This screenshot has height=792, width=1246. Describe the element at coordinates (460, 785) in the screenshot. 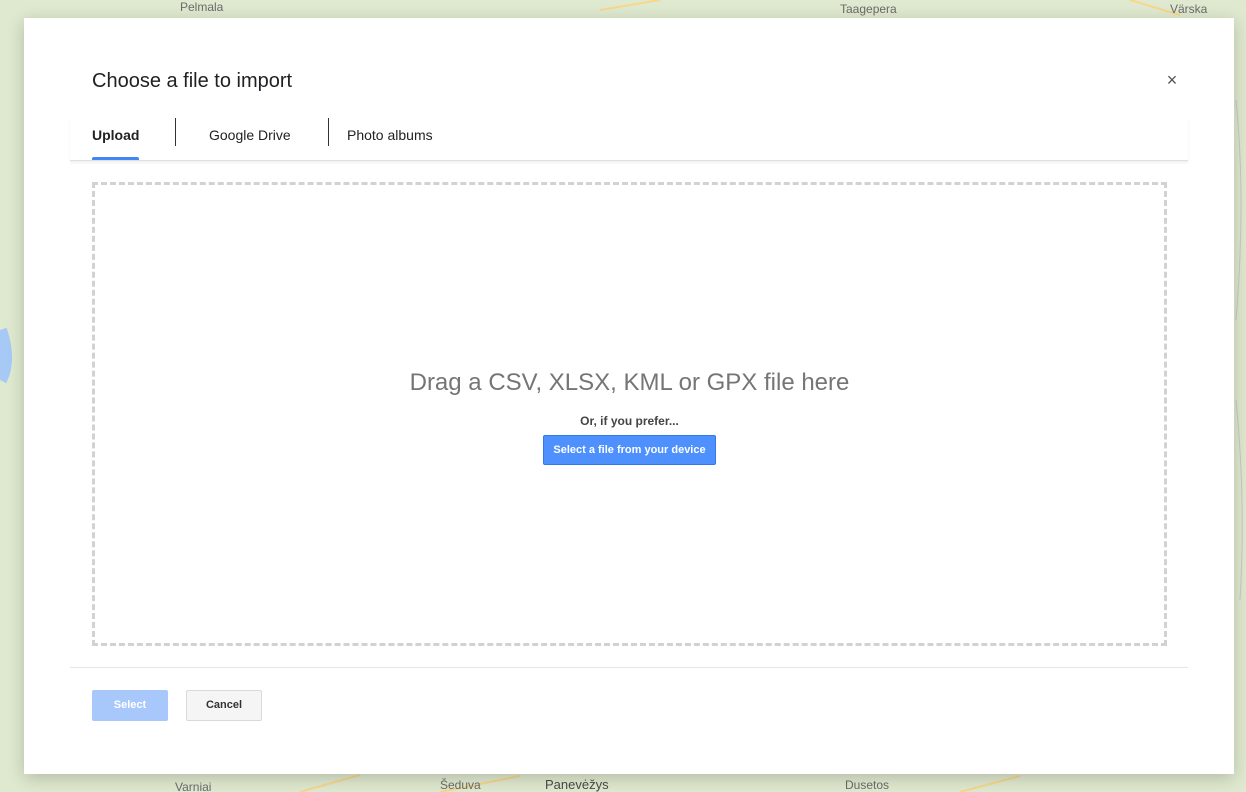

I see `map-label-seduva: Šeduva` at that location.